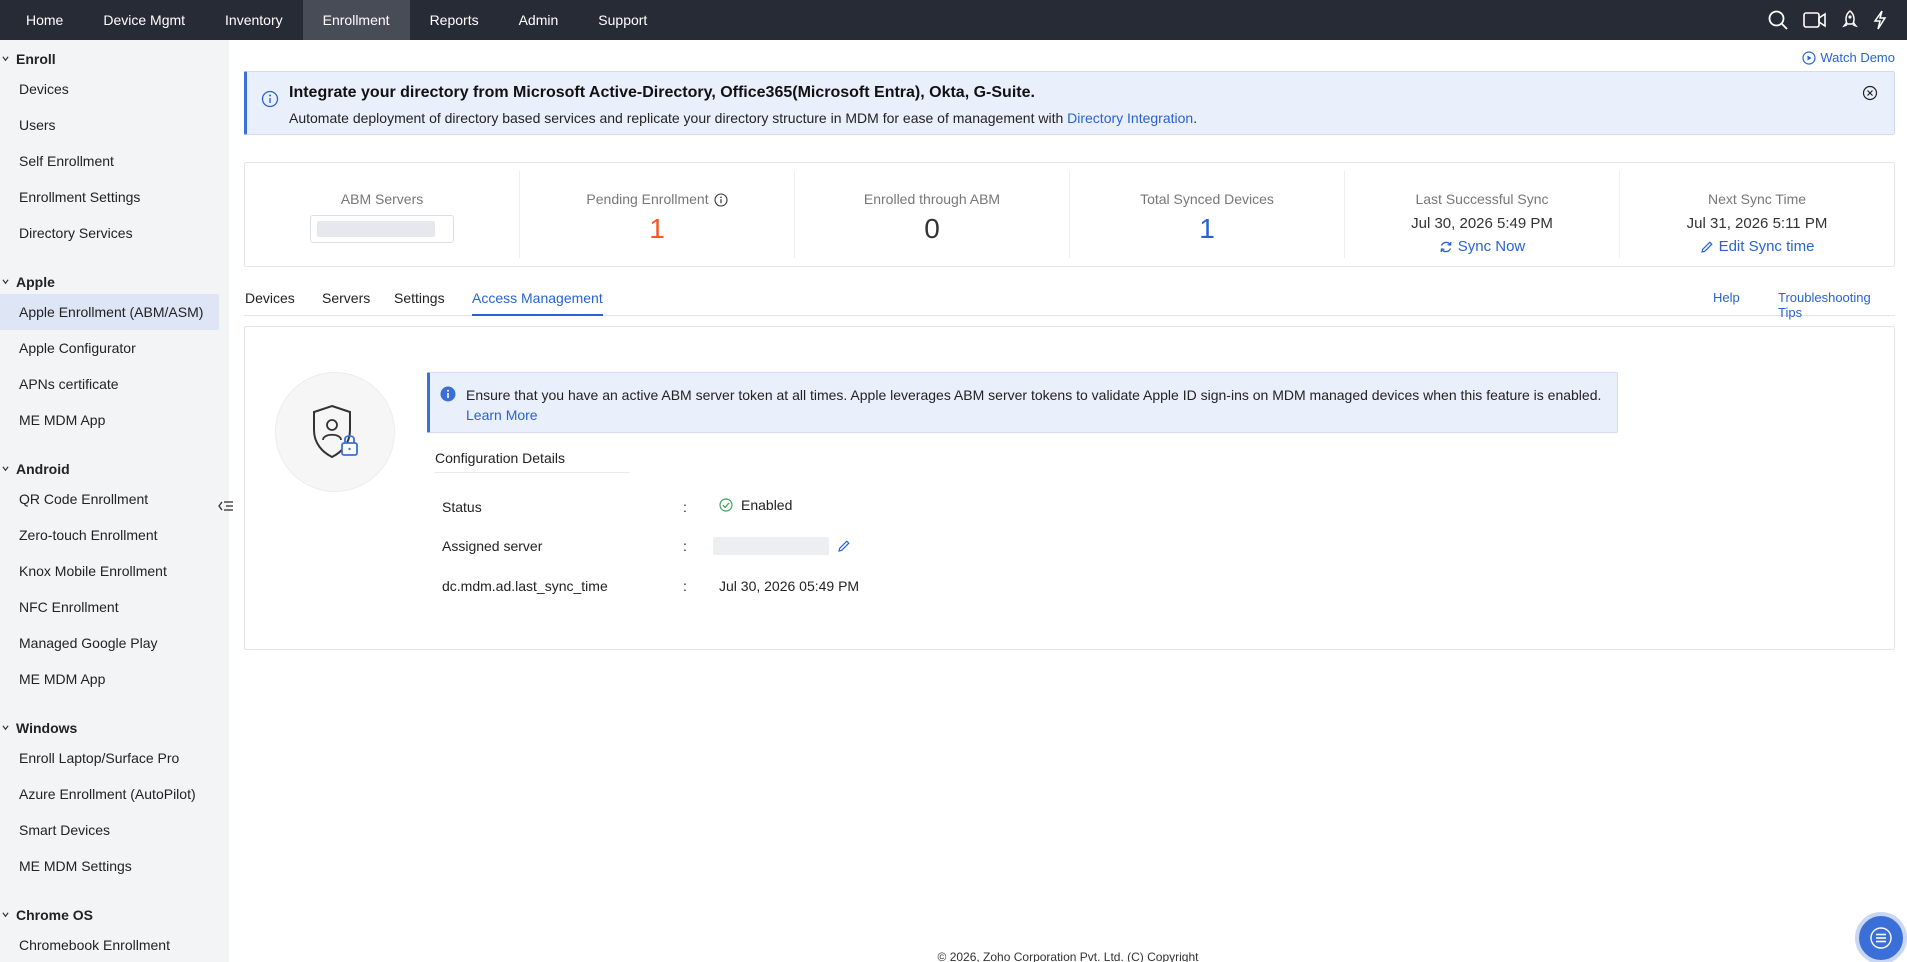  What do you see at coordinates (539, 20) in the screenshot?
I see `tab-admin: Admin` at bounding box center [539, 20].